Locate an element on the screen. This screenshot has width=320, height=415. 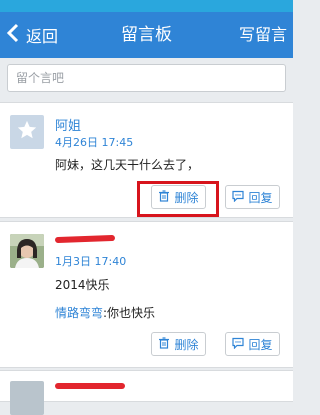
highlight-box is located at coordinates (178, 199).